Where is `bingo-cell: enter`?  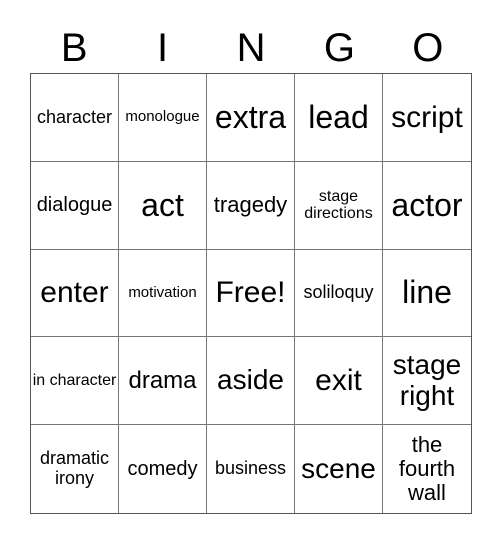
bingo-cell: enter is located at coordinates (75, 293).